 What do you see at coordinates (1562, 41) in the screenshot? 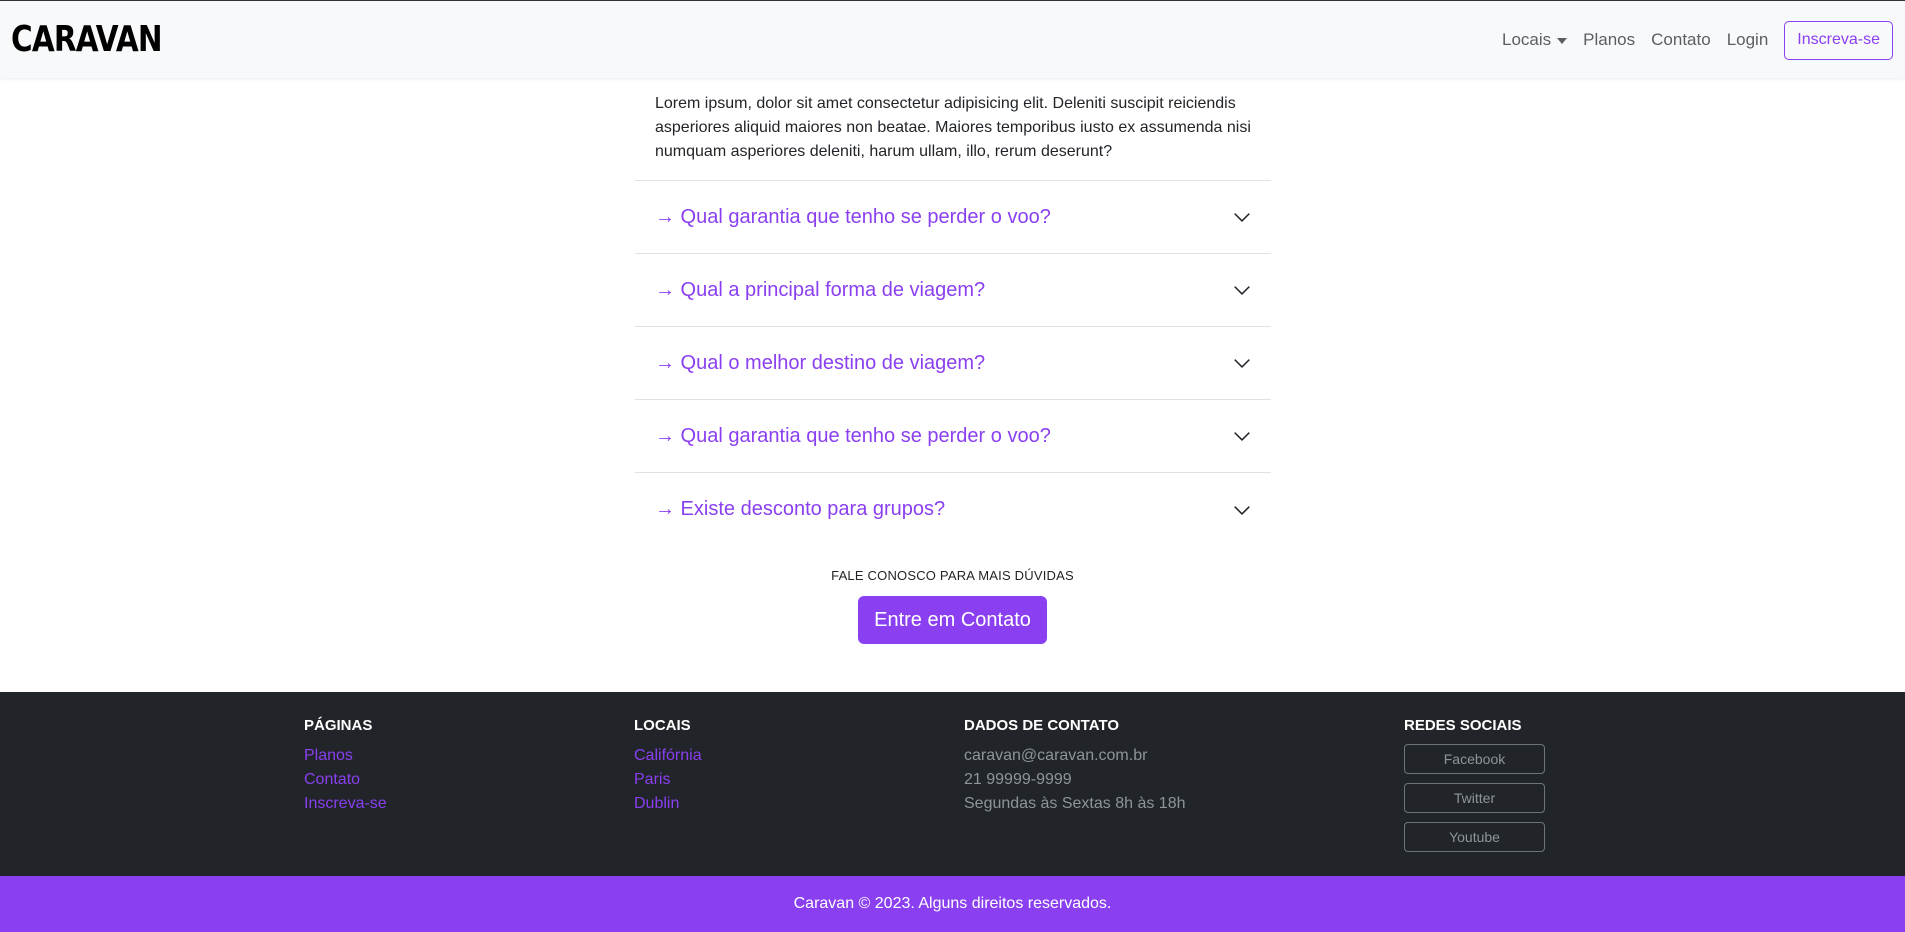
I see `caret-down-icon` at bounding box center [1562, 41].